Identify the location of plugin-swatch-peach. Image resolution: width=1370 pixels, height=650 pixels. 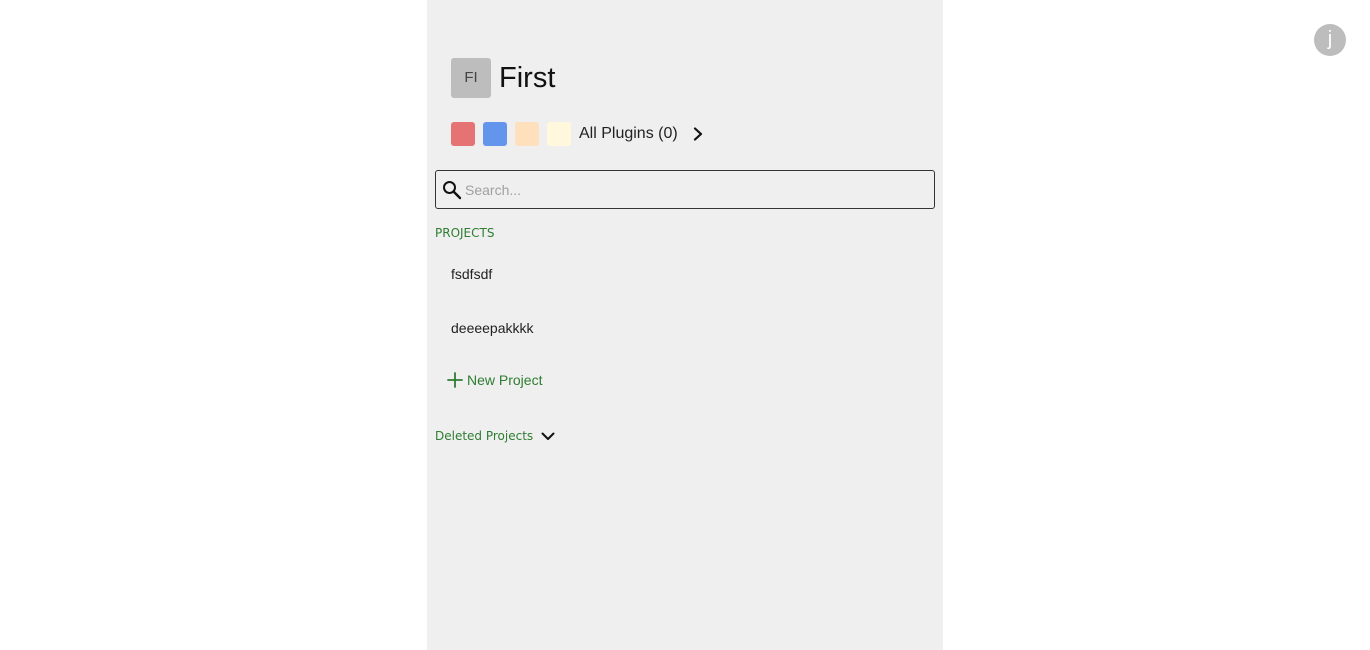
(527, 134).